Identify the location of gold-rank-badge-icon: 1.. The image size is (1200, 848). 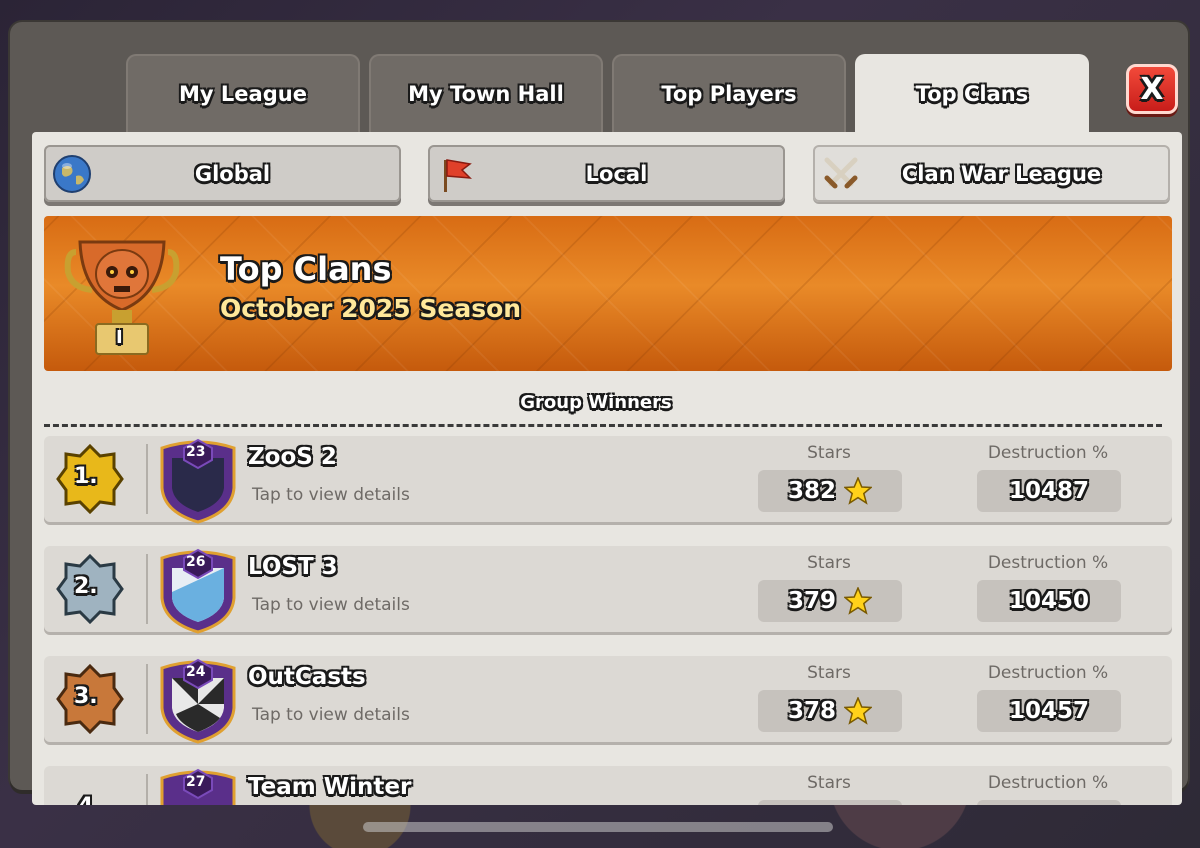
(90, 479).